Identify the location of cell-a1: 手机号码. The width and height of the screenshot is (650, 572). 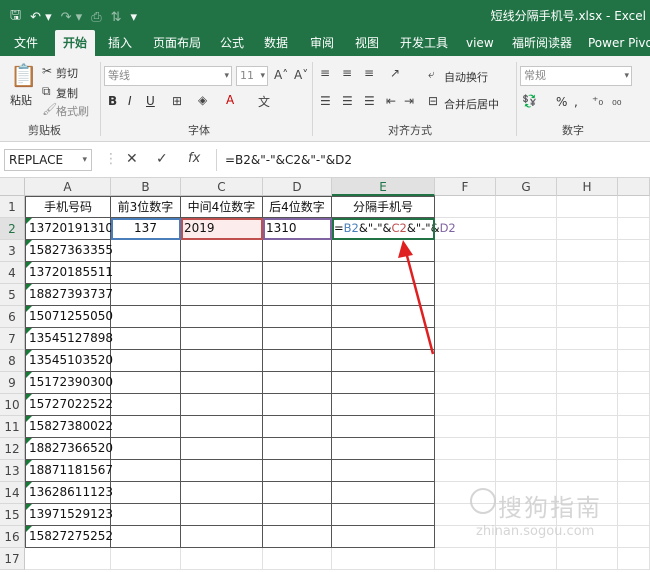
(68, 207).